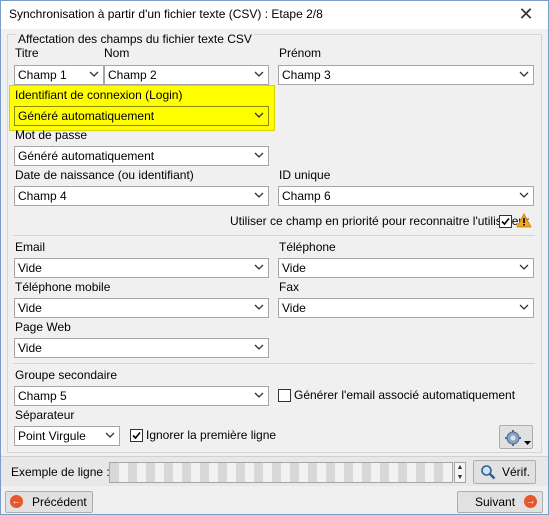 This screenshot has width=549, height=515. What do you see at coordinates (305, 175) in the screenshot?
I see `unique-id-label: ID unique` at bounding box center [305, 175].